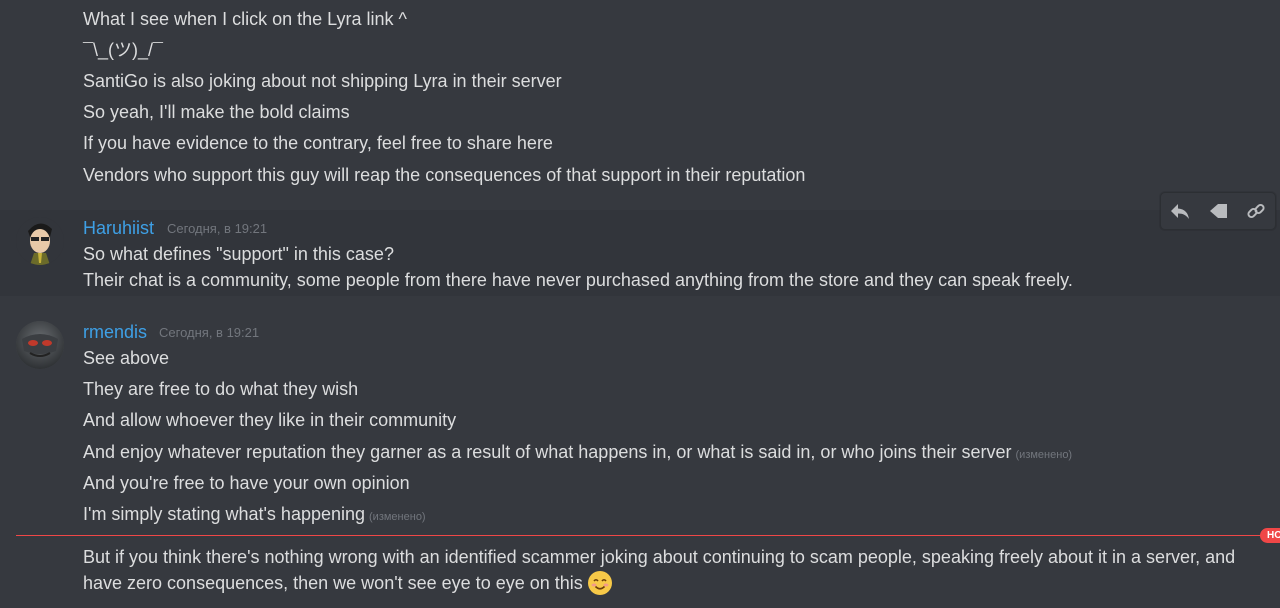 The width and height of the screenshot is (1280, 608). Describe the element at coordinates (1180, 211) in the screenshot. I see `reply-icon` at that location.